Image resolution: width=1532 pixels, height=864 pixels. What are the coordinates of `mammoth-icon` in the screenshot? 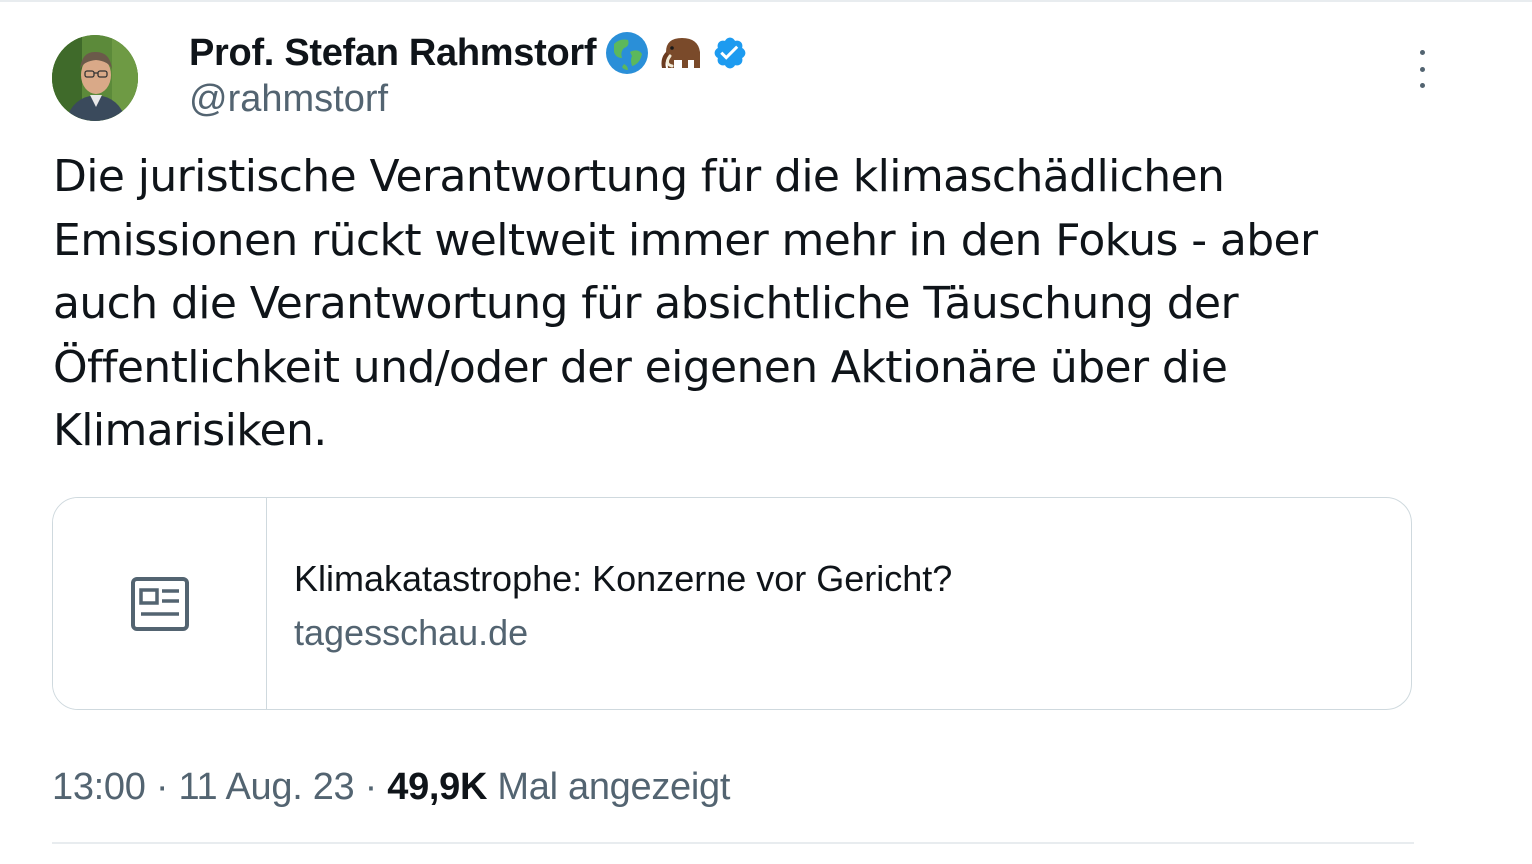 It's located at (681, 53).